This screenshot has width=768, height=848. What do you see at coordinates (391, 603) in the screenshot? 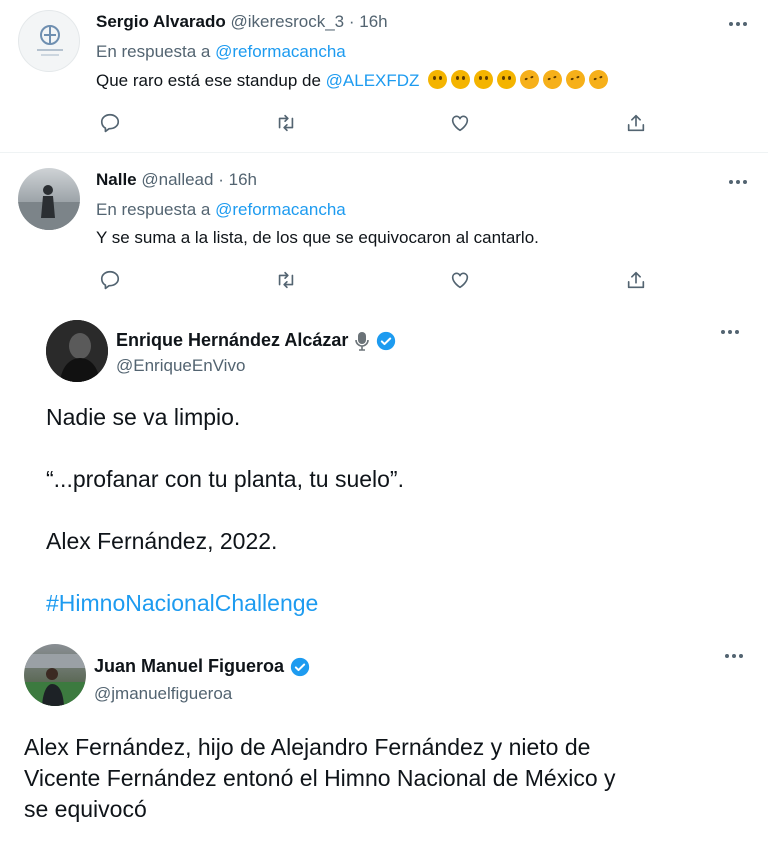
I see `hashtag-link: #HimnoNacionalChallenge` at bounding box center [391, 603].